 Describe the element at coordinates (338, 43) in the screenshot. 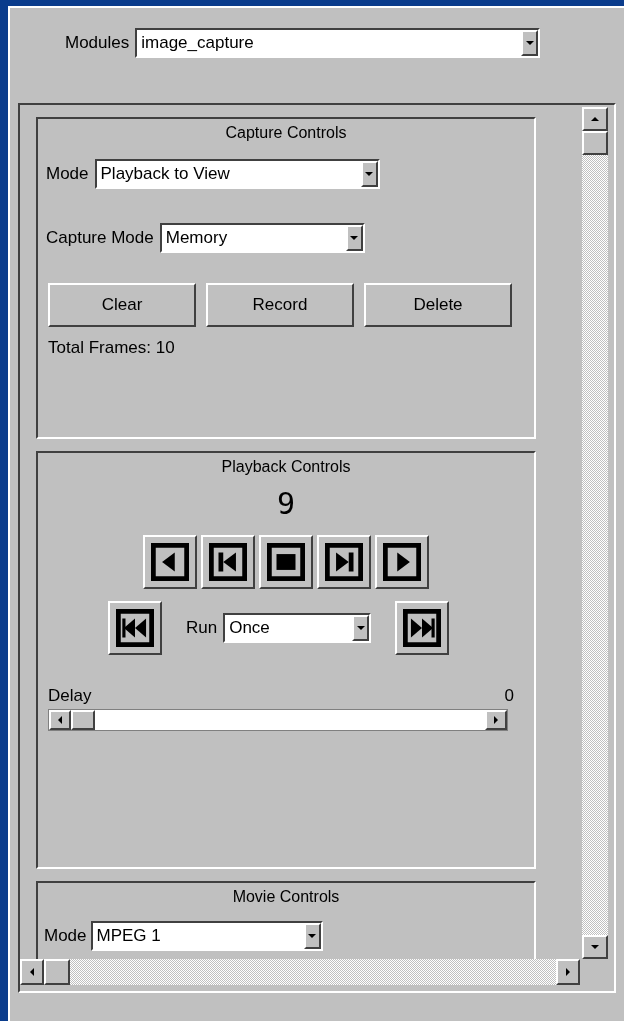

I see `dropdown-field: image_capture` at that location.